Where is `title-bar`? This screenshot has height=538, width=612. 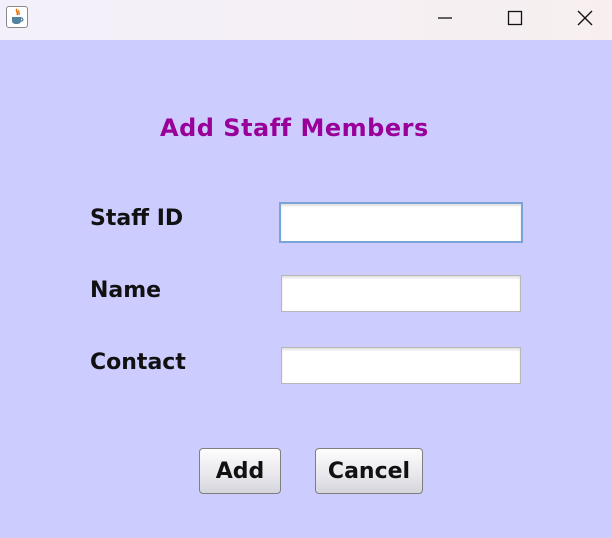 title-bar is located at coordinates (306, 20).